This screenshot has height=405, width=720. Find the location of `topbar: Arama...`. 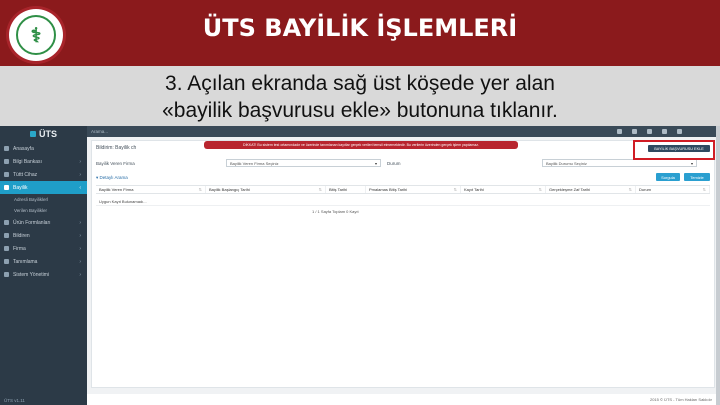

topbar: Arama... is located at coordinates (403, 131).